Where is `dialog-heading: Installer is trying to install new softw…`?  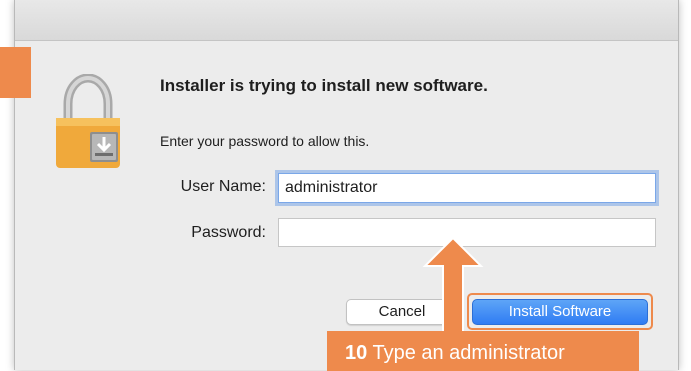
dialog-heading: Installer is trying to install new softw… is located at coordinates (324, 85).